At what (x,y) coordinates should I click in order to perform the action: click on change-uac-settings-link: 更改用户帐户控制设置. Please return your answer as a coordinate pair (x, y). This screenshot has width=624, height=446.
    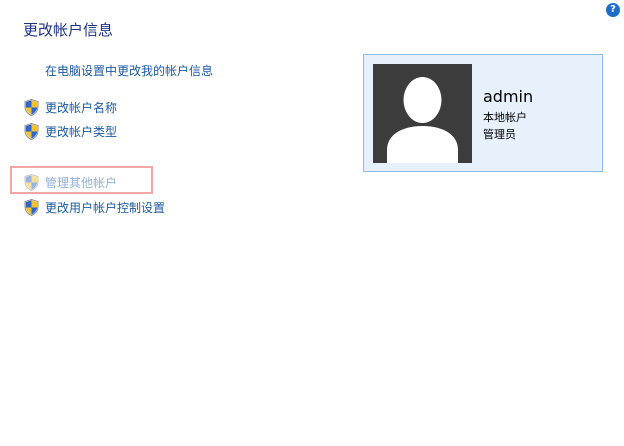
    Looking at the image, I should click on (94, 207).